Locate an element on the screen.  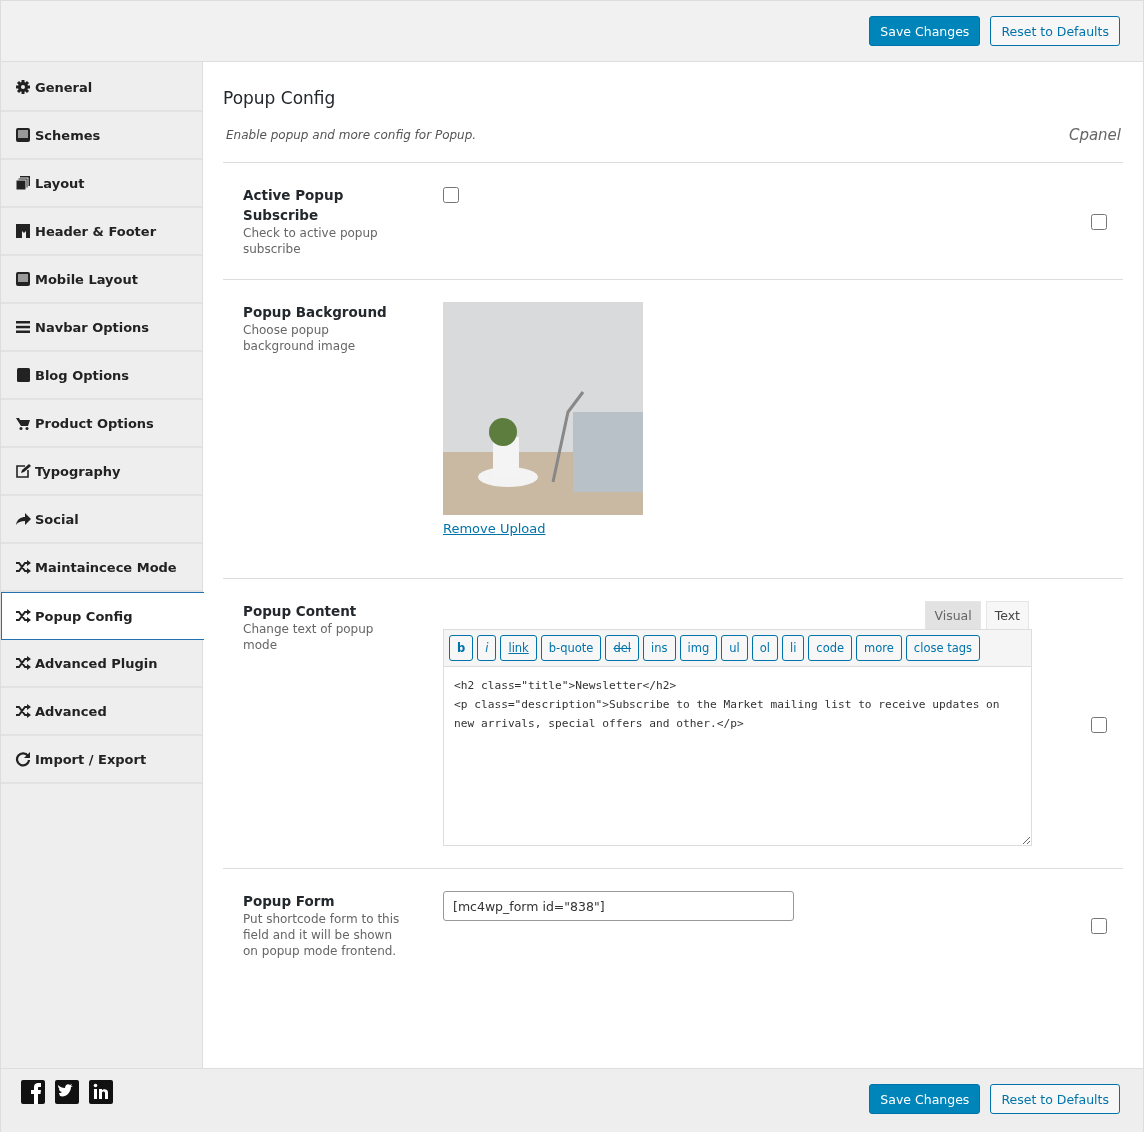
option-hint: Check to active popup subscribe is located at coordinates (311, 241).